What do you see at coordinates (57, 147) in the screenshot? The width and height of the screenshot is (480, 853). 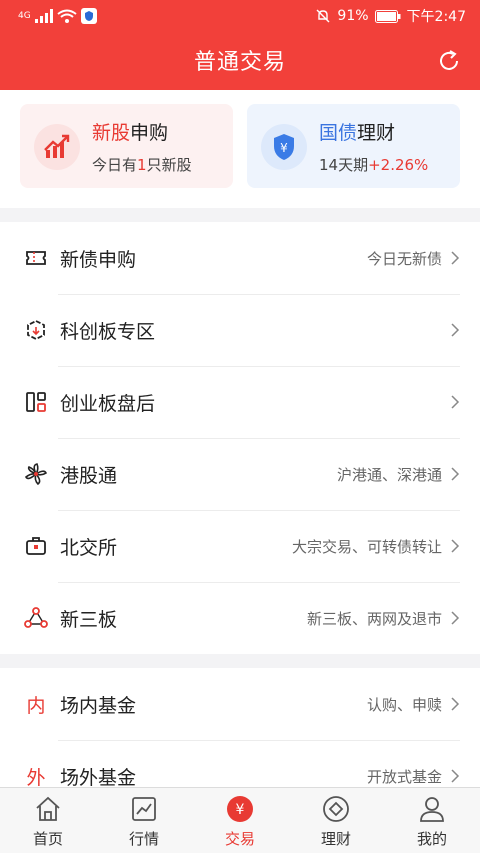 I see `ipo-icon` at bounding box center [57, 147].